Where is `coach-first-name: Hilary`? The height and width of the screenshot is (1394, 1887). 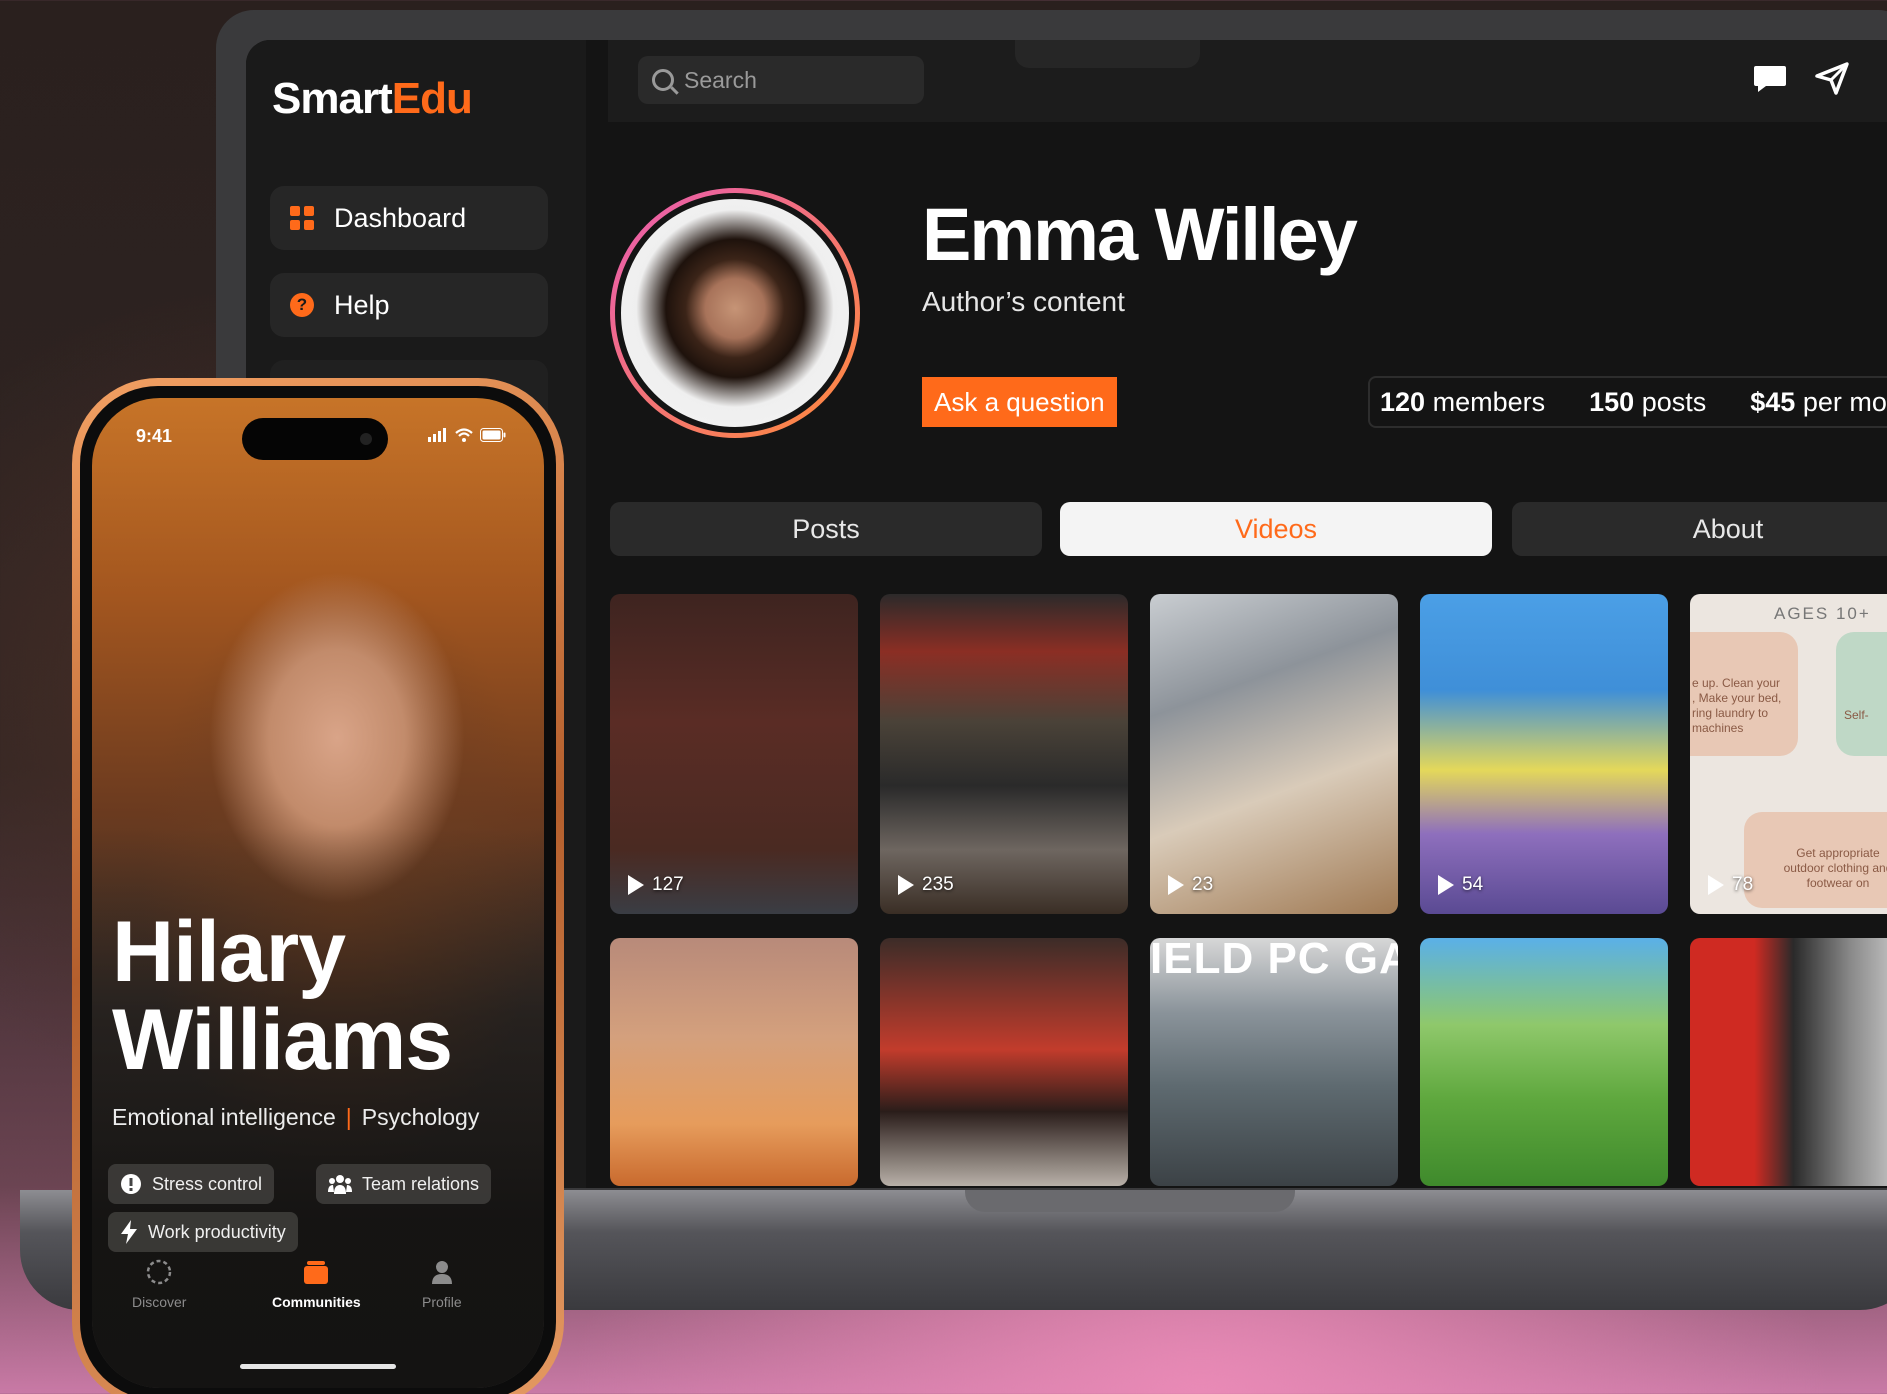 coach-first-name: Hilary is located at coordinates (229, 952).